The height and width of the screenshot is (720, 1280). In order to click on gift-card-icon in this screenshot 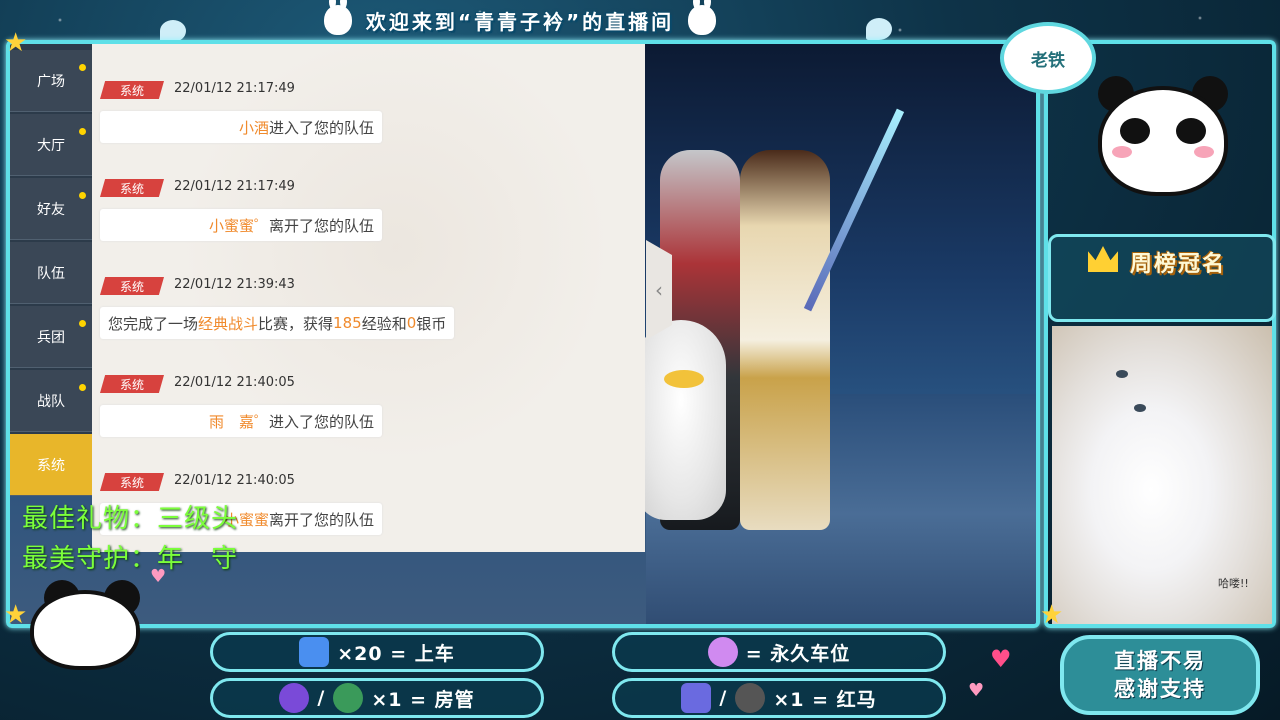, I will do `click(314, 652)`.